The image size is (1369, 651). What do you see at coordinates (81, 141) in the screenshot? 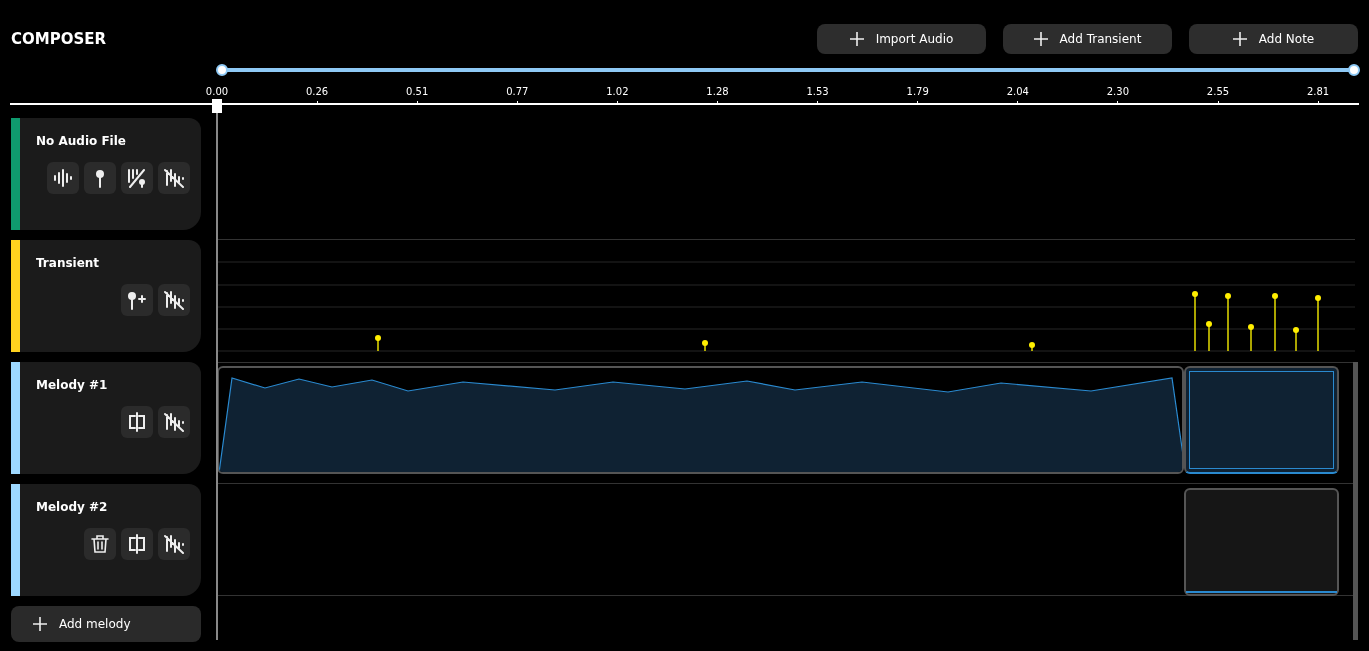
I see `track-name: No Audio File` at bounding box center [81, 141].